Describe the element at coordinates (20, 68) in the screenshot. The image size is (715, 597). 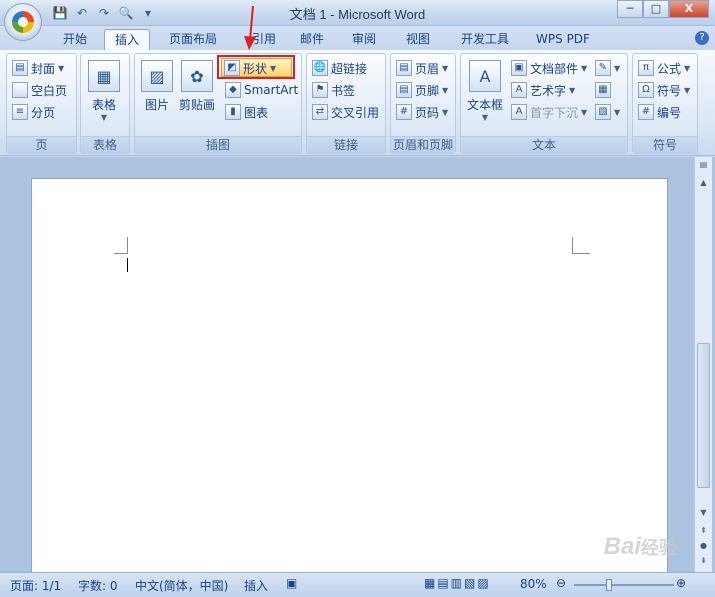
I see `cover-page-icon: ▤` at that location.